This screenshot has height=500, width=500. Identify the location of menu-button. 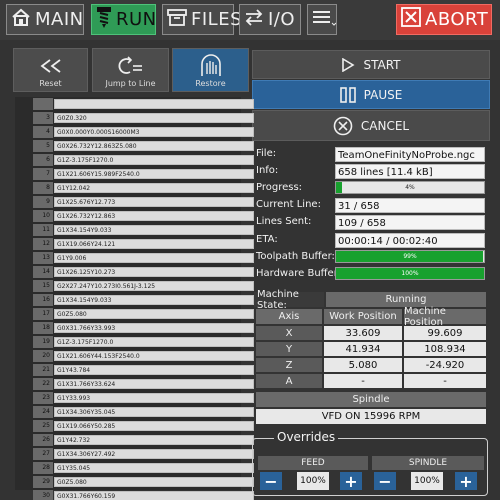
(322, 19).